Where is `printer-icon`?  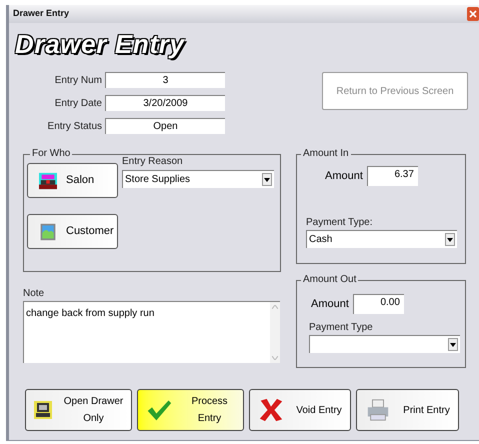
printer-icon is located at coordinates (378, 410).